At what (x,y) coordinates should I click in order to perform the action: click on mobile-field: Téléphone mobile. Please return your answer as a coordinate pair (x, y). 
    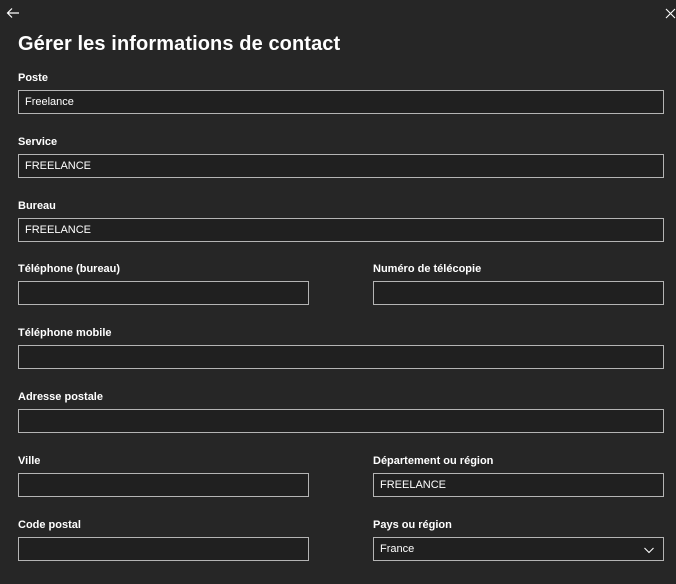
    Looking at the image, I should click on (341, 347).